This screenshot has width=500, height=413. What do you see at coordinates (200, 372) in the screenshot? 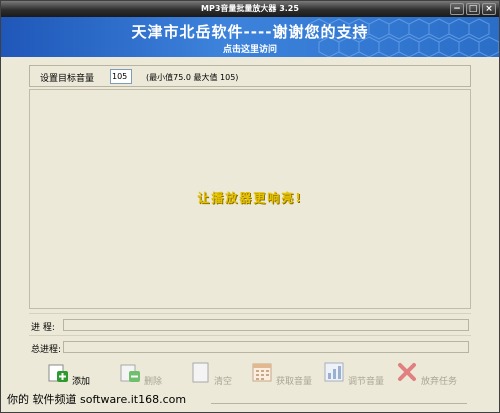
I see `clear-icon` at bounding box center [200, 372].